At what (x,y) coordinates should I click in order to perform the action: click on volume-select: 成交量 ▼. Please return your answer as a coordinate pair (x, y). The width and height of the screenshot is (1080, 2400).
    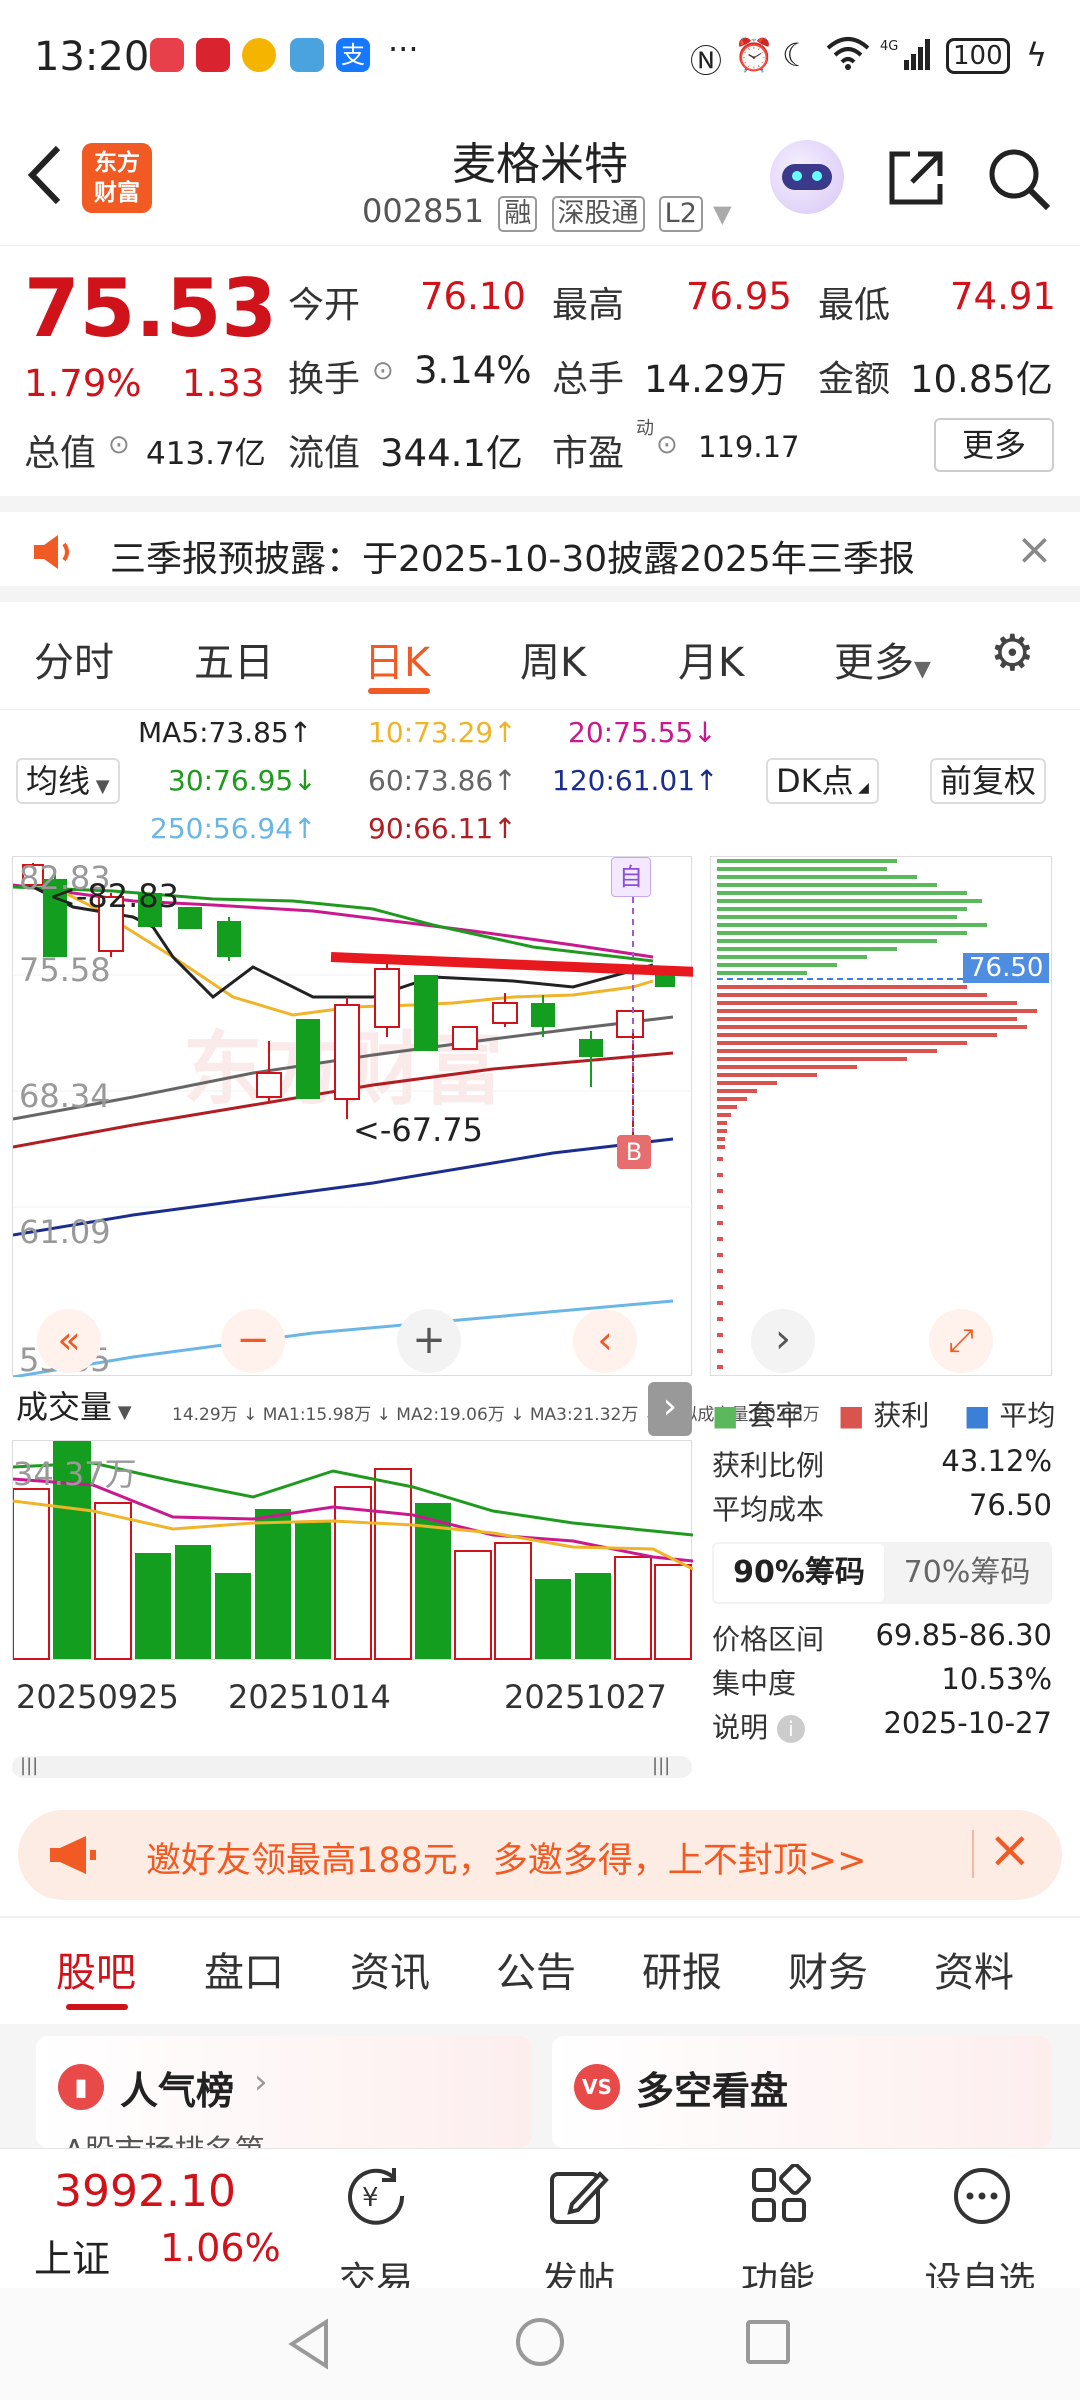
    Looking at the image, I should click on (74, 1409).